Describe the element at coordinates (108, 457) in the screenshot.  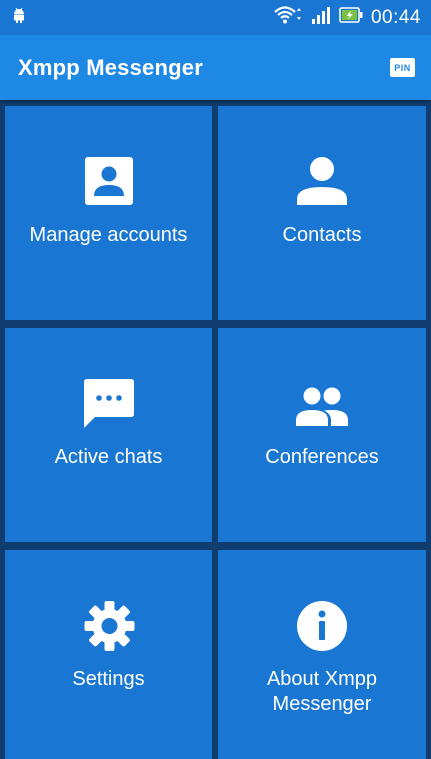
I see `tile-label: Active chats` at that location.